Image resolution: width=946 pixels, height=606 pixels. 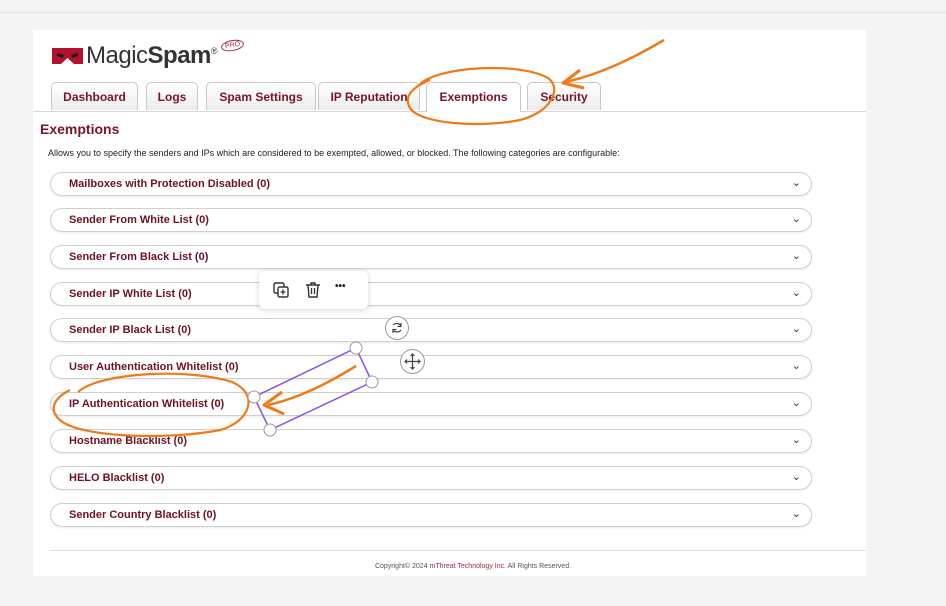 What do you see at coordinates (139, 257) in the screenshot?
I see `accordion-label: Sender From Black List (0)` at bounding box center [139, 257].